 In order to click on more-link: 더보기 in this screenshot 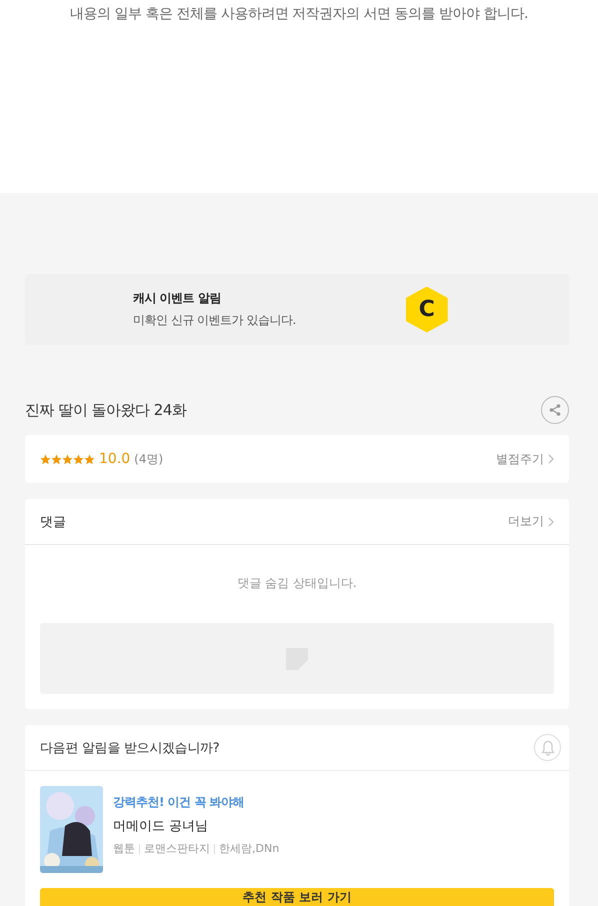, I will do `click(531, 521)`.